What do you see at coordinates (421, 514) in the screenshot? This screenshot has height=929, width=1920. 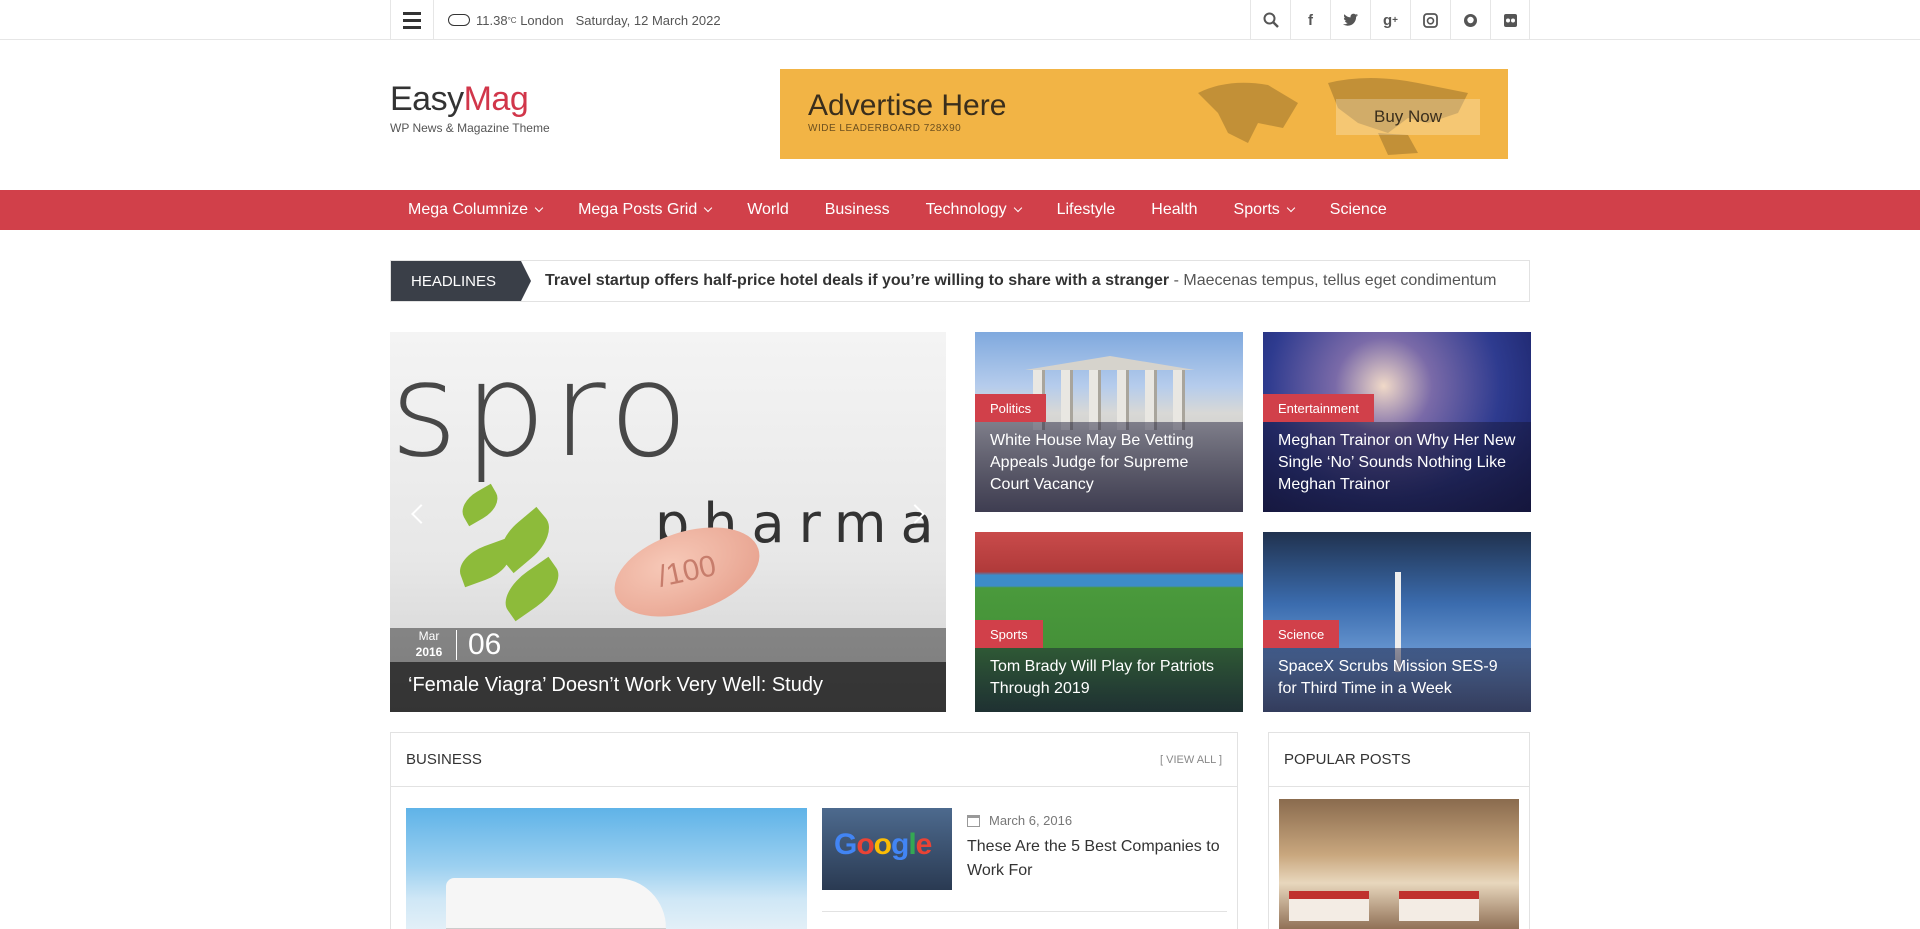 I see `slider-prev-arrow-icon` at bounding box center [421, 514].